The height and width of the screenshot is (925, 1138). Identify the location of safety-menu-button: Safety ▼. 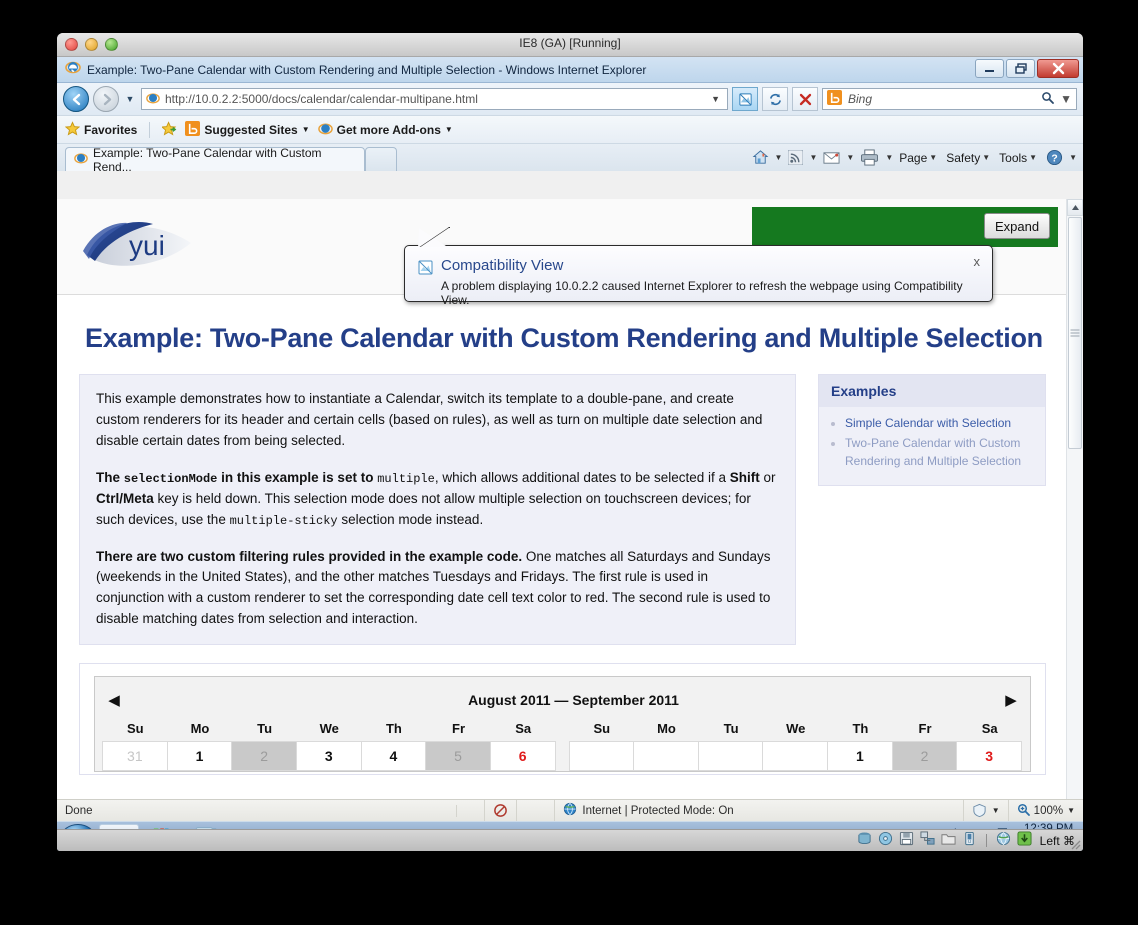
(968, 158).